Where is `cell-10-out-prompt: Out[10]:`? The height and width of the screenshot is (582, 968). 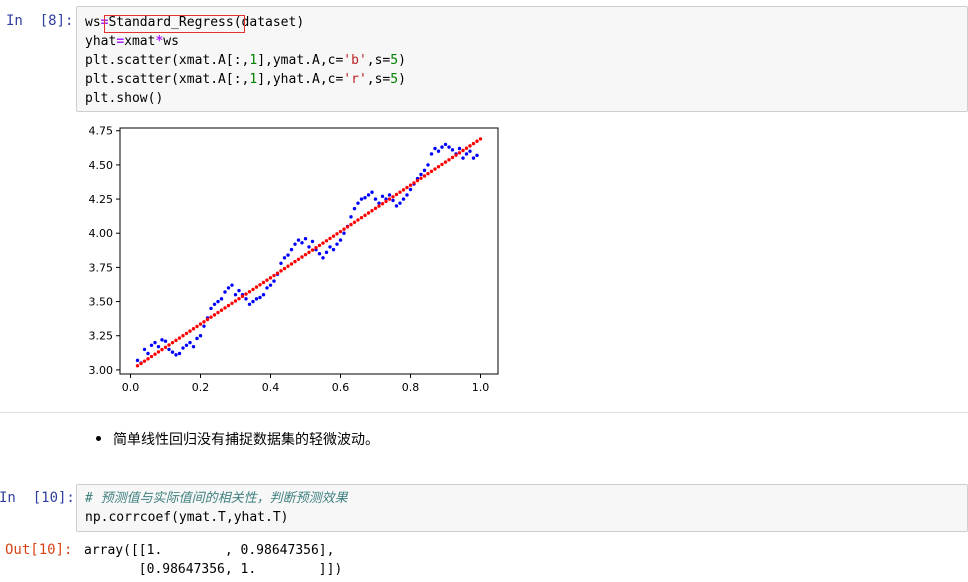
cell-10-out-prompt: Out[10]: is located at coordinates (39, 550).